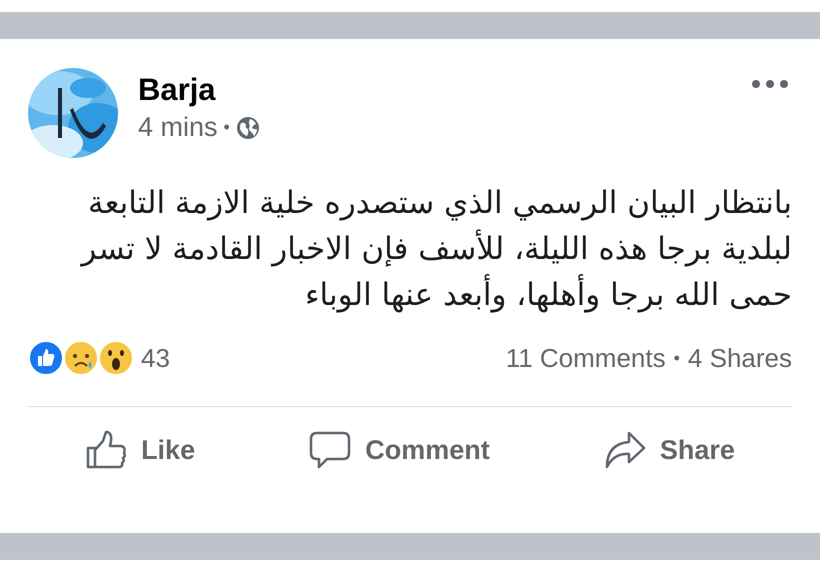 Image resolution: width=820 pixels, height=585 pixels. I want to click on speech-bubble-icon, so click(331, 450).